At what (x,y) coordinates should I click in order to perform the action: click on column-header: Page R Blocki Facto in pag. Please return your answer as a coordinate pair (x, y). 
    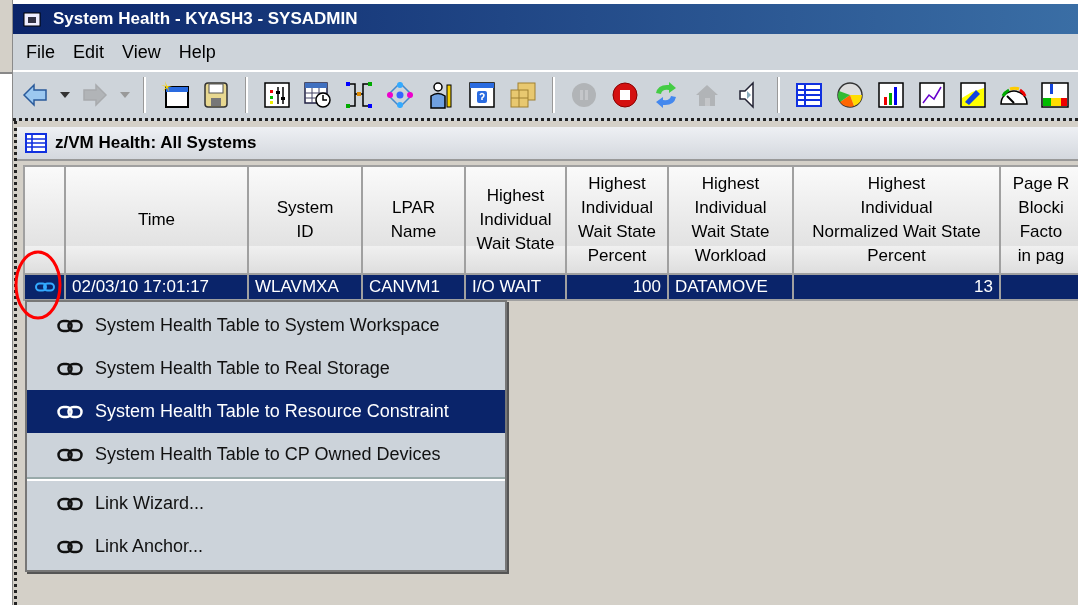
    Looking at the image, I should click on (1039, 220).